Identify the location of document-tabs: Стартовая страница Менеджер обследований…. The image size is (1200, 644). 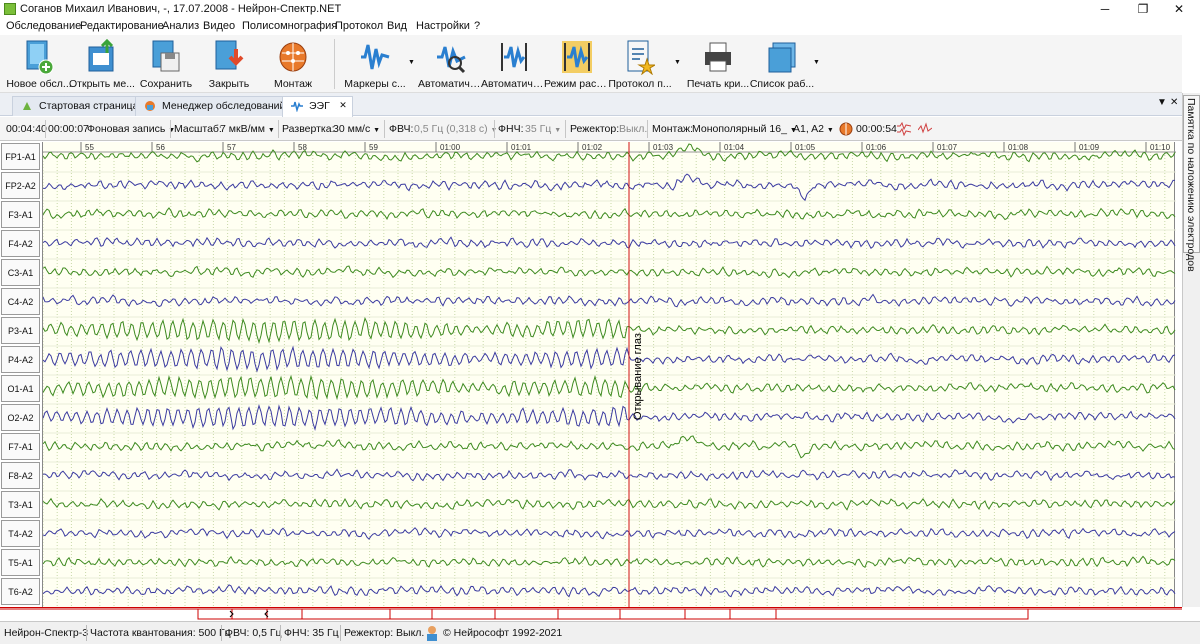
(591, 105).